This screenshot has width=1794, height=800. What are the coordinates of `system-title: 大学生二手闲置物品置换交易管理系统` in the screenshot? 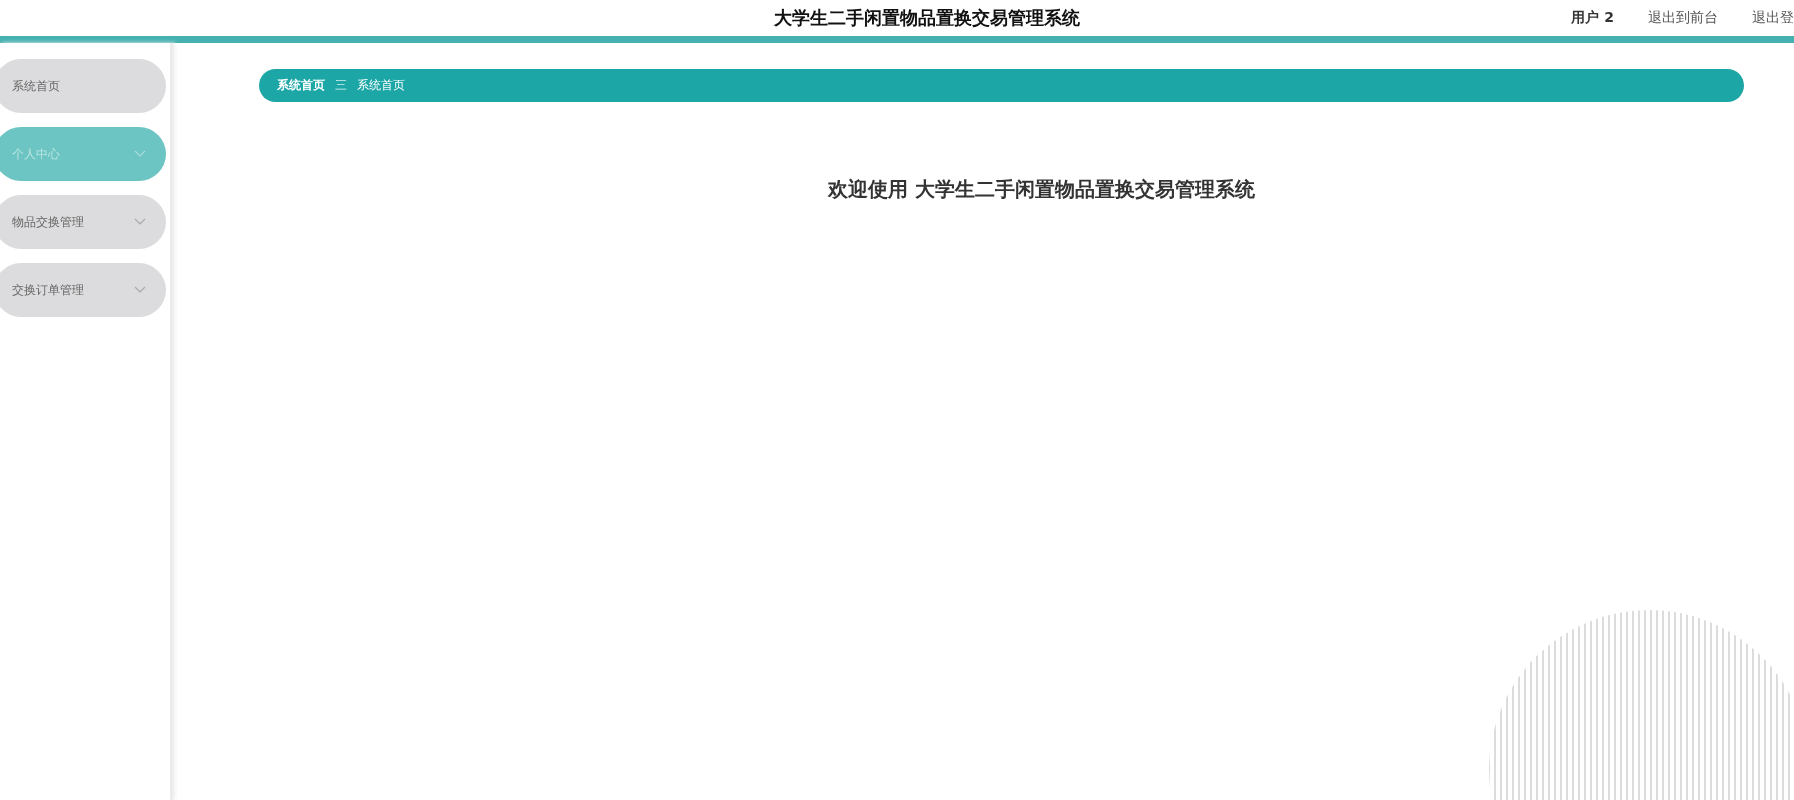 It's located at (927, 18).